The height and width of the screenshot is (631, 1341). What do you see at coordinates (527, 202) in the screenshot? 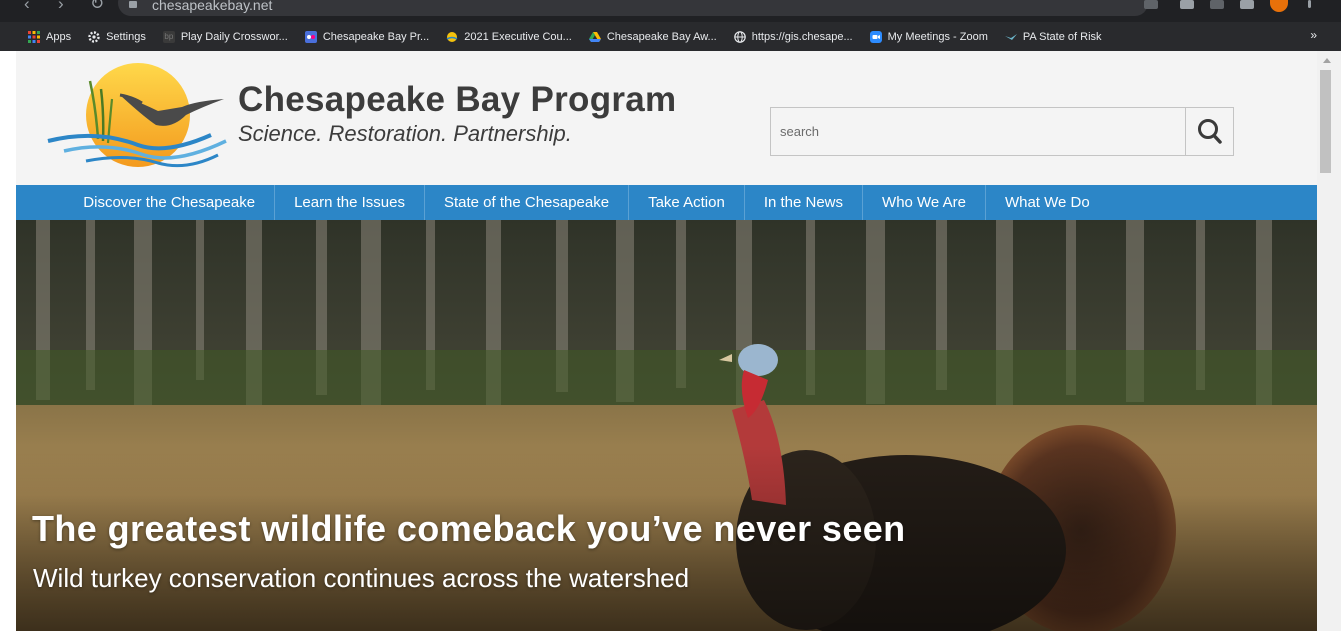
I see `nav-state-of-the-chesapeake: State of the Chesapeake` at bounding box center [527, 202].